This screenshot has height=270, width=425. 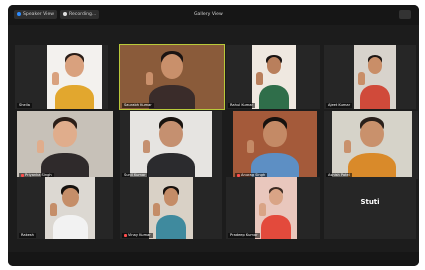 I want to click on participant-tile-5: Priyanka Singh, so click(x=65, y=145).